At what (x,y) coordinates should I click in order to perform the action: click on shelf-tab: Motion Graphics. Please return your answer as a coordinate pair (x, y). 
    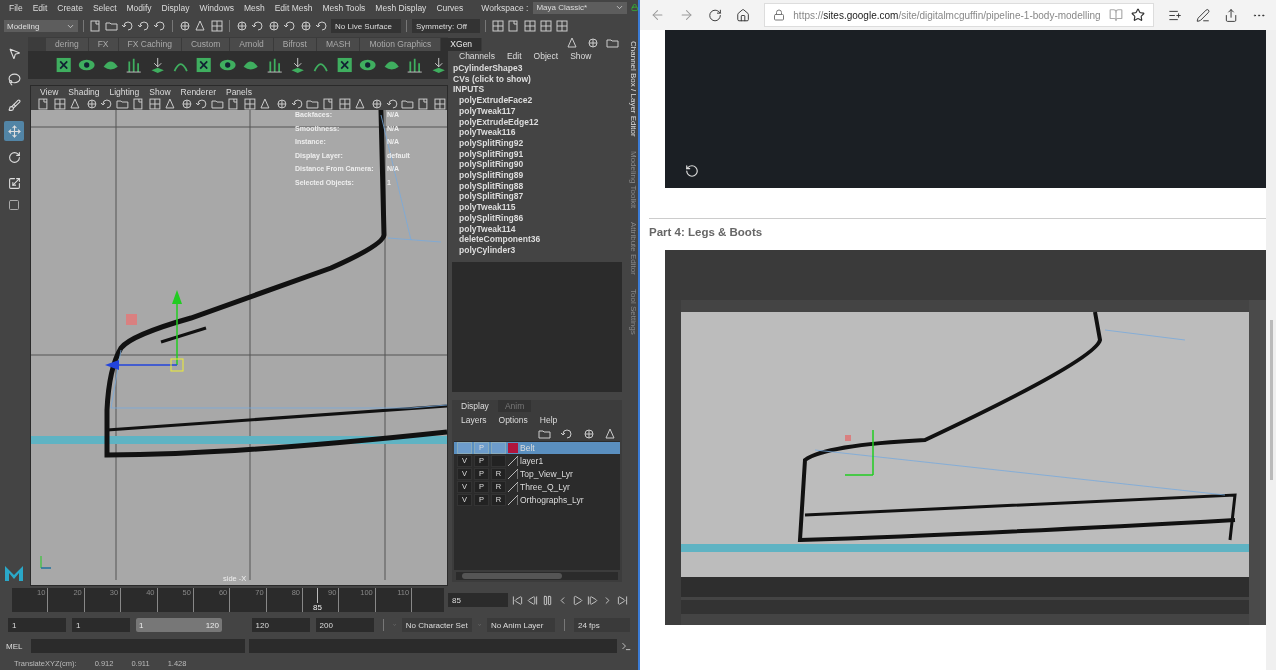
    Looking at the image, I should click on (401, 44).